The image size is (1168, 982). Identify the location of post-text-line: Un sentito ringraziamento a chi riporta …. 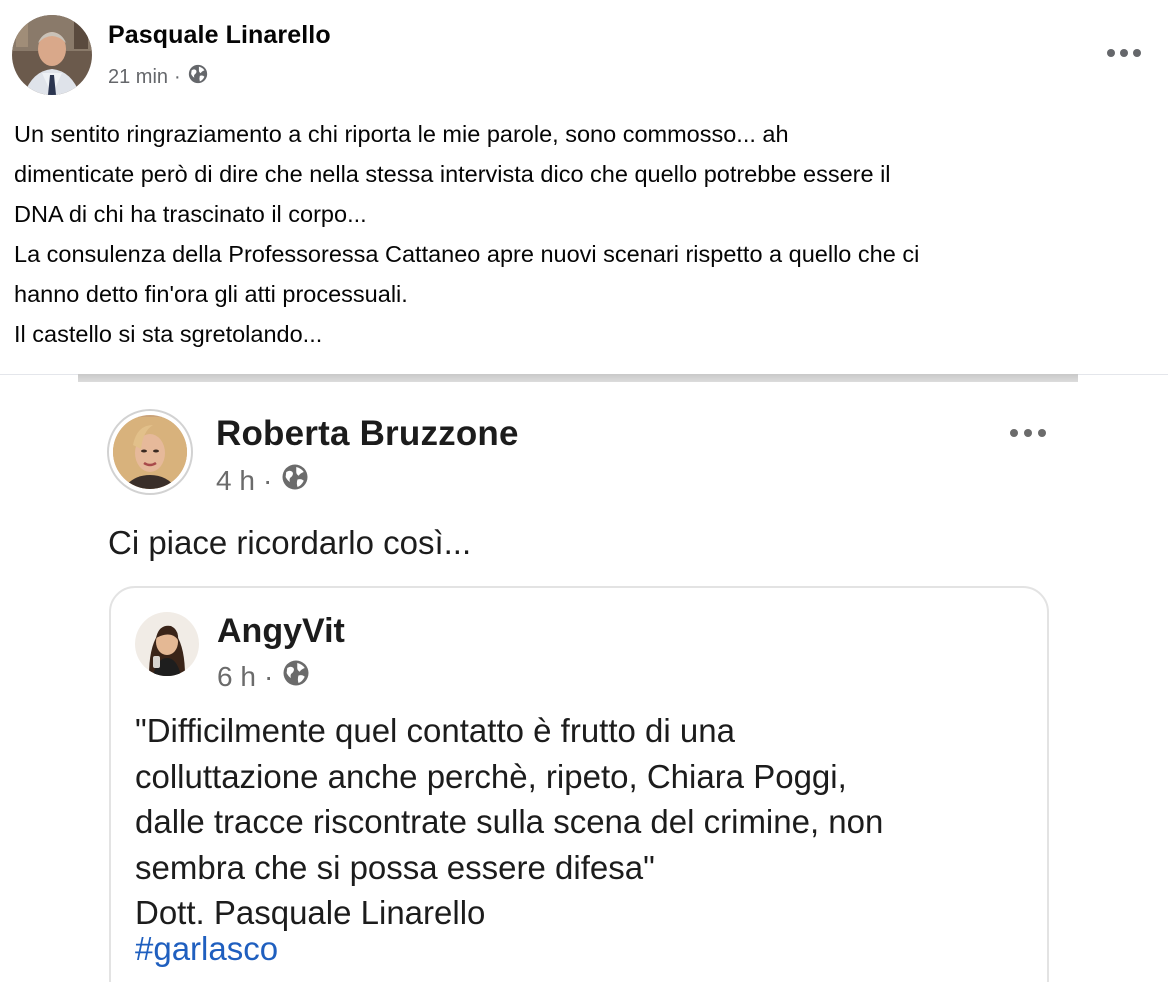
(401, 134).